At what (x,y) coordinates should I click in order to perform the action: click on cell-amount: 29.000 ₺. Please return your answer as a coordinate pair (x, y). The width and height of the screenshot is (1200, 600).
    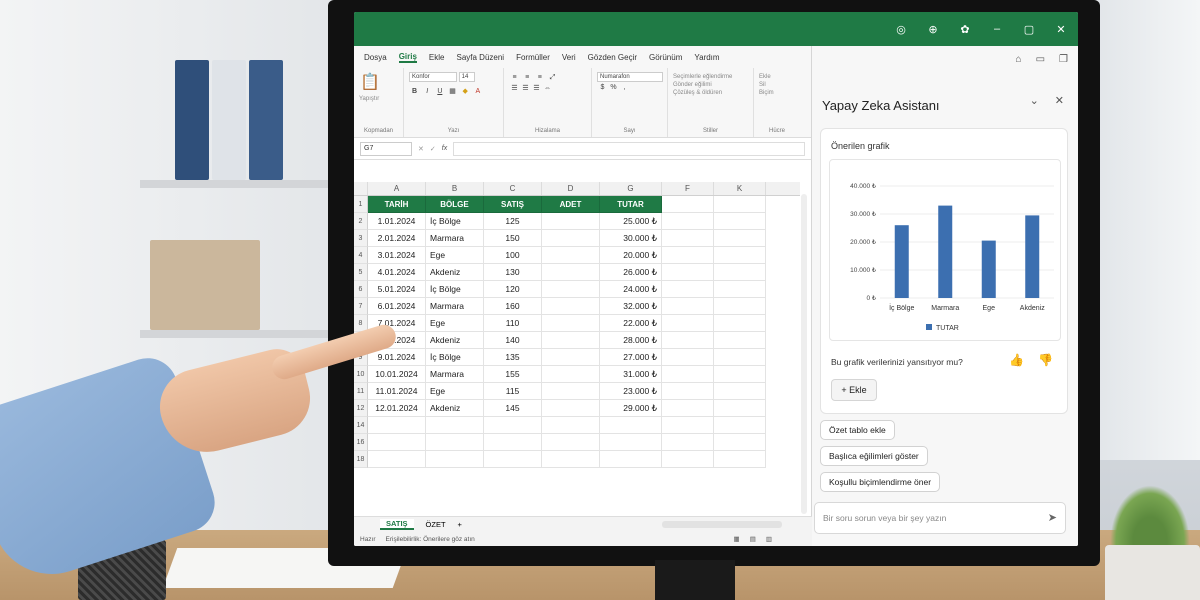
    Looking at the image, I should click on (631, 408).